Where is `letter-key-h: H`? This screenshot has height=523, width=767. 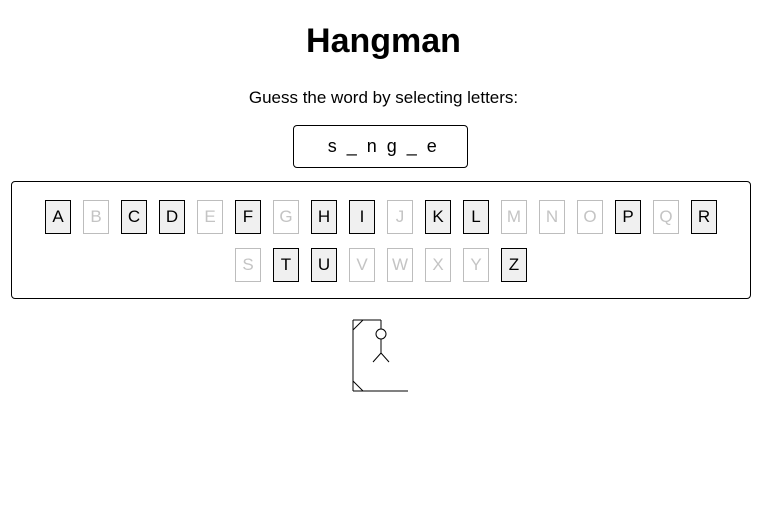 letter-key-h: H is located at coordinates (324, 217).